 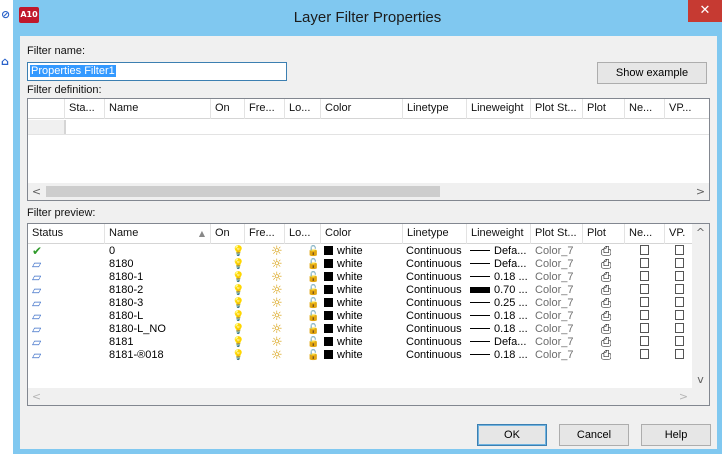 I want to click on layer-name: 8180-L, so click(x=126, y=316).